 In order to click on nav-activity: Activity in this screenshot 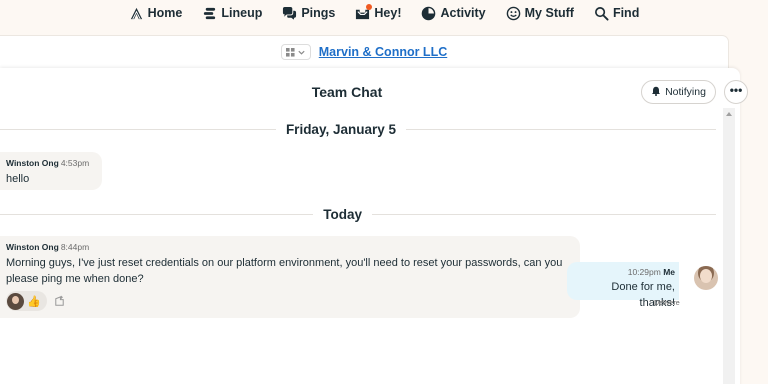, I will do `click(453, 13)`.